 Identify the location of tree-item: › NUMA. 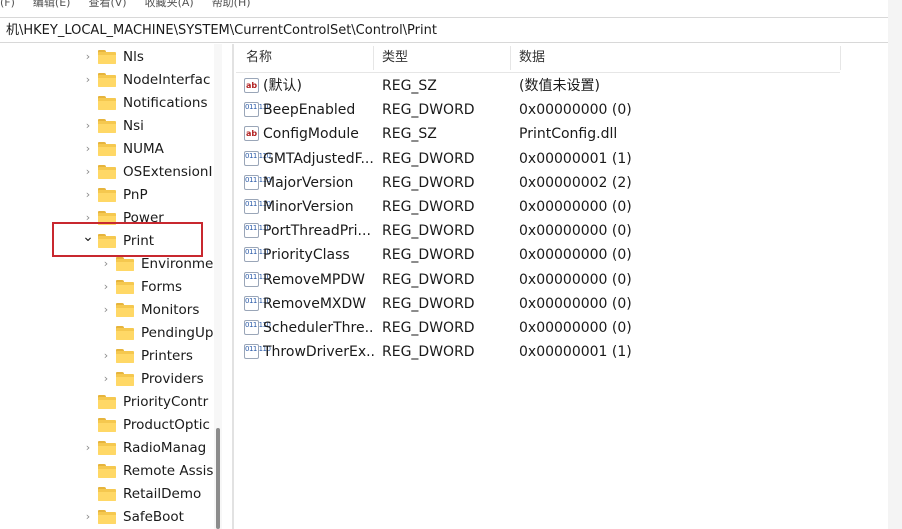
(114, 149).